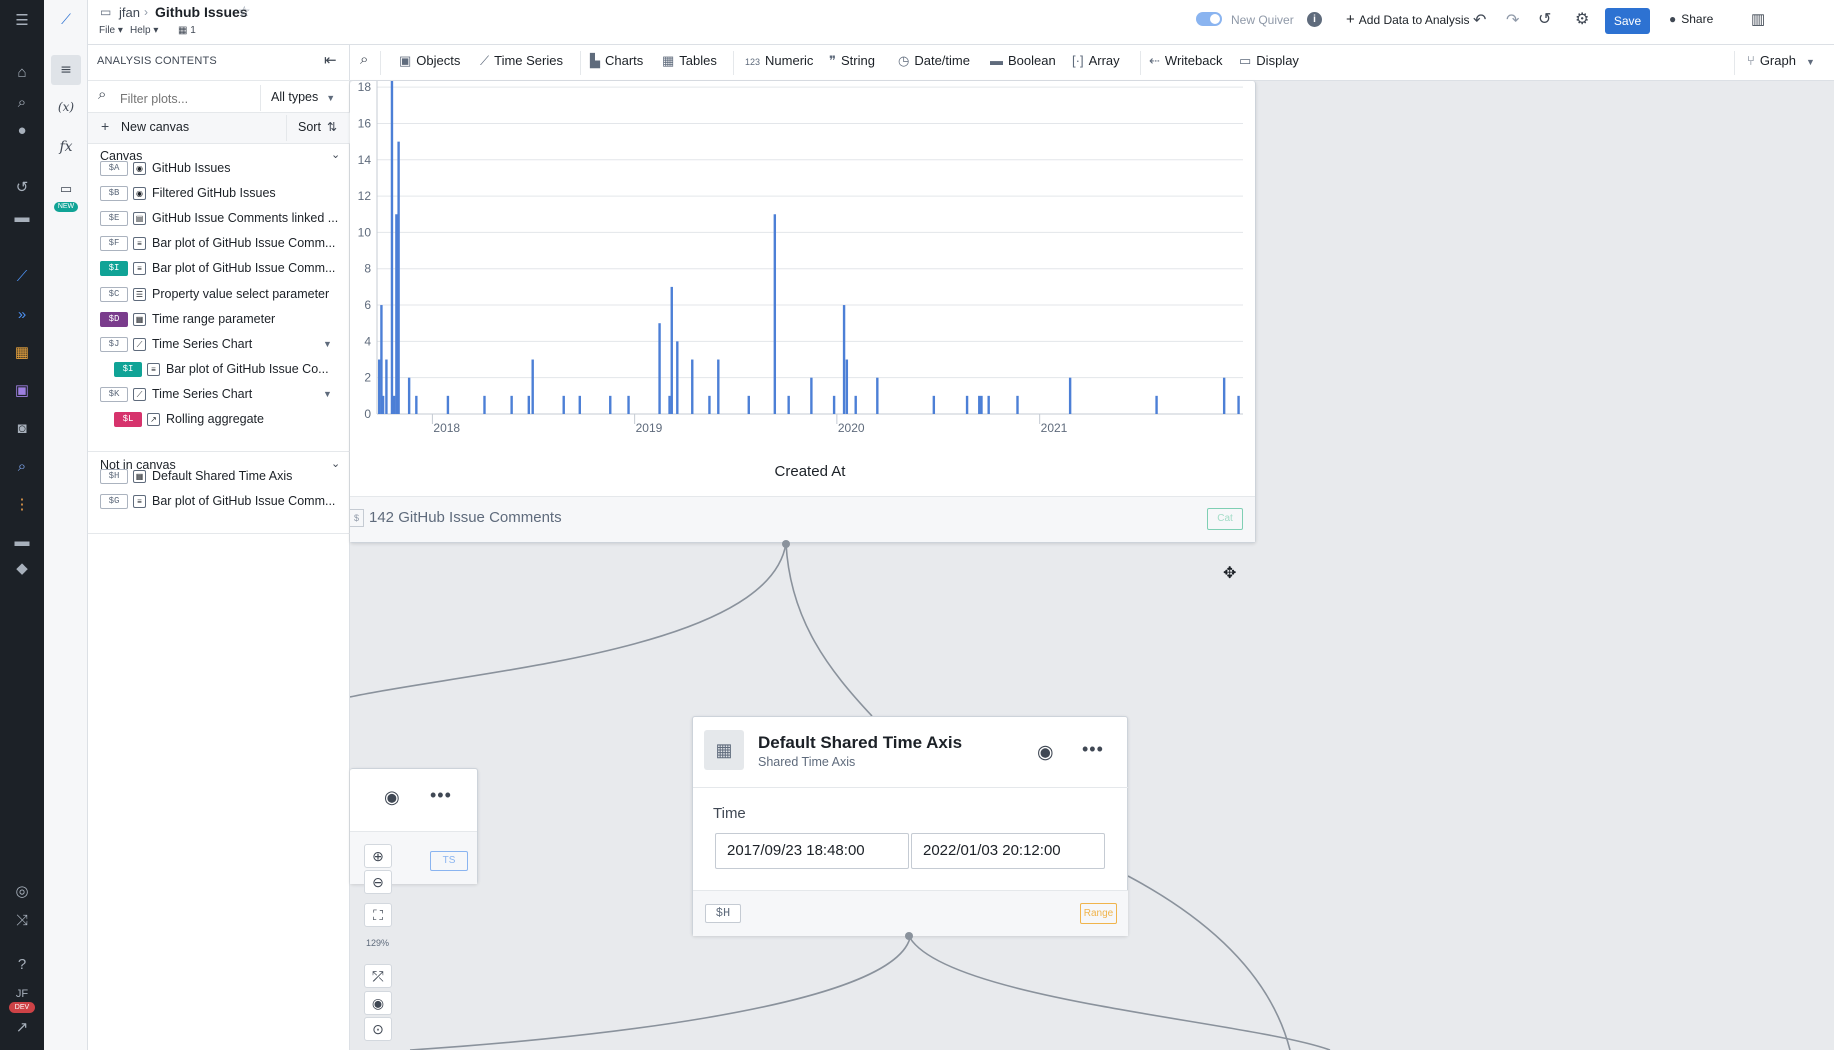  I want to click on toolbar-charts: ▙ Charts, so click(616, 61).